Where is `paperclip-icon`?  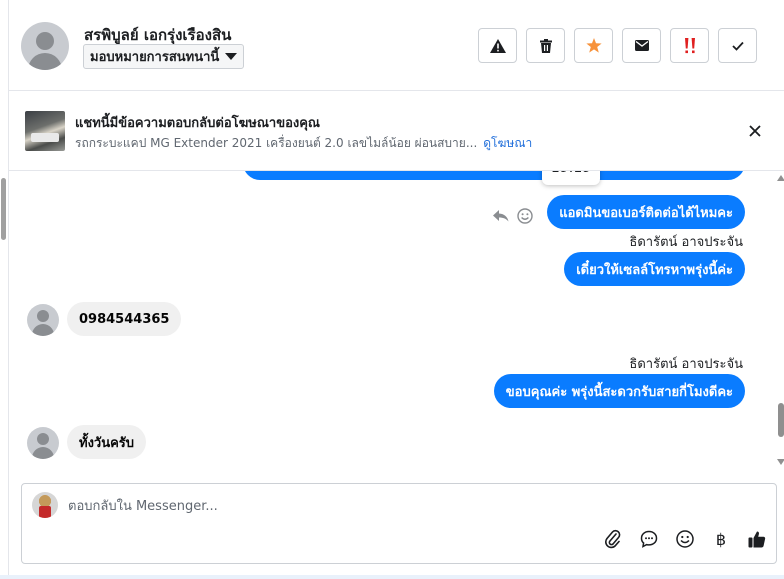
paperclip-icon is located at coordinates (613, 539).